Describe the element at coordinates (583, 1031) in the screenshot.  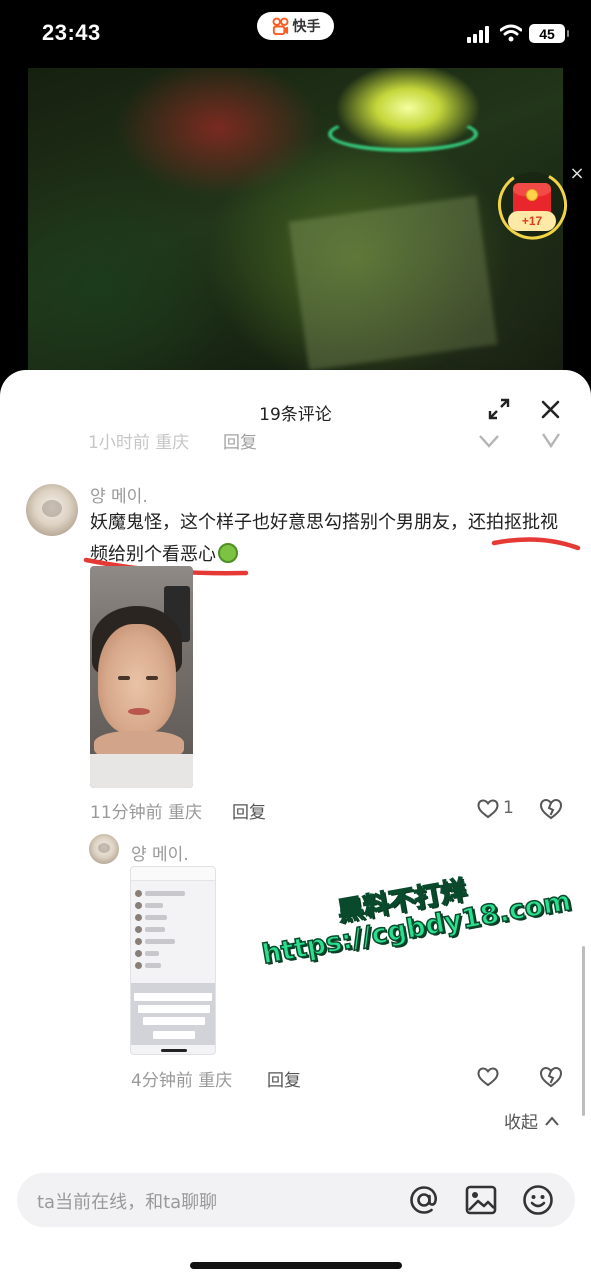
I see `scrollbar` at that location.